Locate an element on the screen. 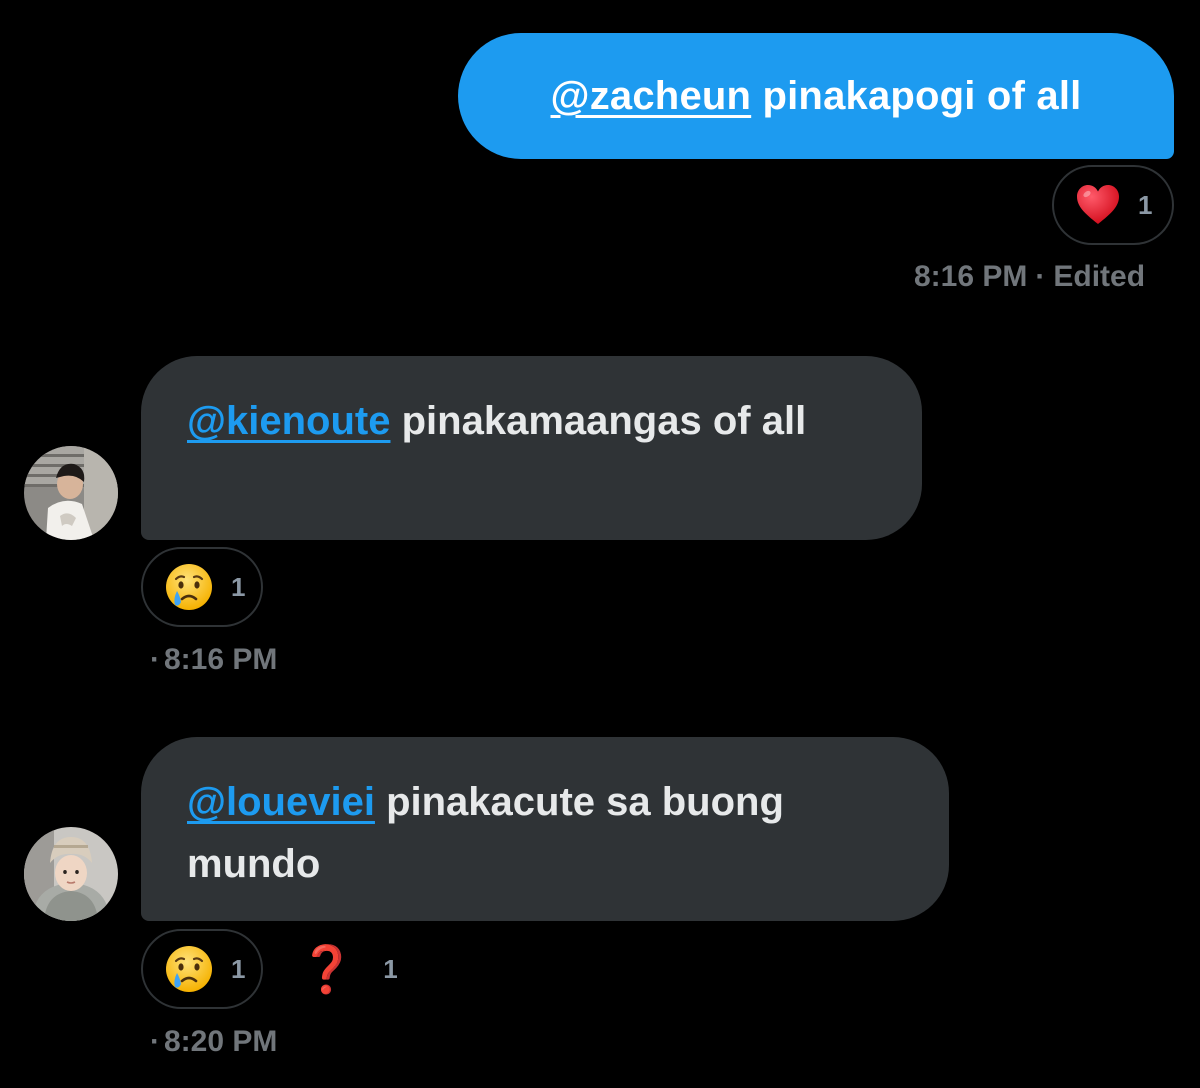 Image resolution: width=1200 pixels, height=1088 pixels. received-message-bubble: @loueviei pinakacute sa buong mundo is located at coordinates (545, 829).